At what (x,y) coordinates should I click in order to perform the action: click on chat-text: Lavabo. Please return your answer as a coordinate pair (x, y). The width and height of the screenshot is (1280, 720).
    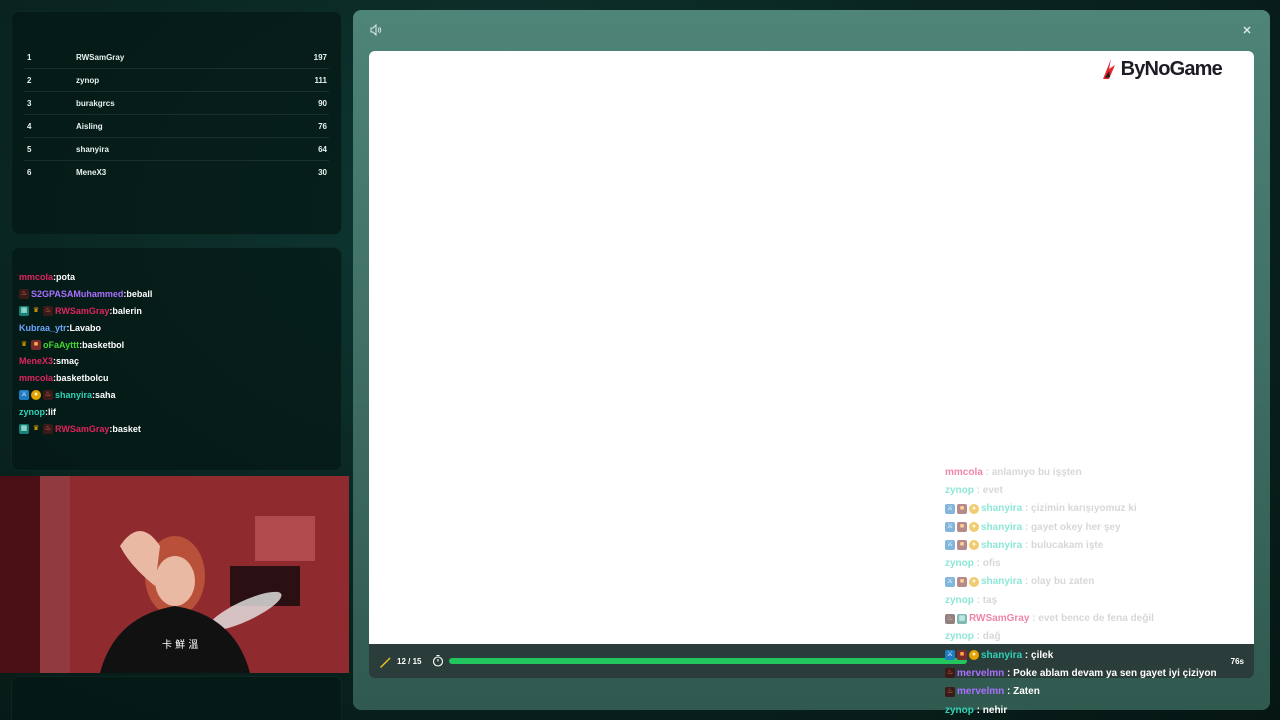
    Looking at the image, I should click on (85, 327).